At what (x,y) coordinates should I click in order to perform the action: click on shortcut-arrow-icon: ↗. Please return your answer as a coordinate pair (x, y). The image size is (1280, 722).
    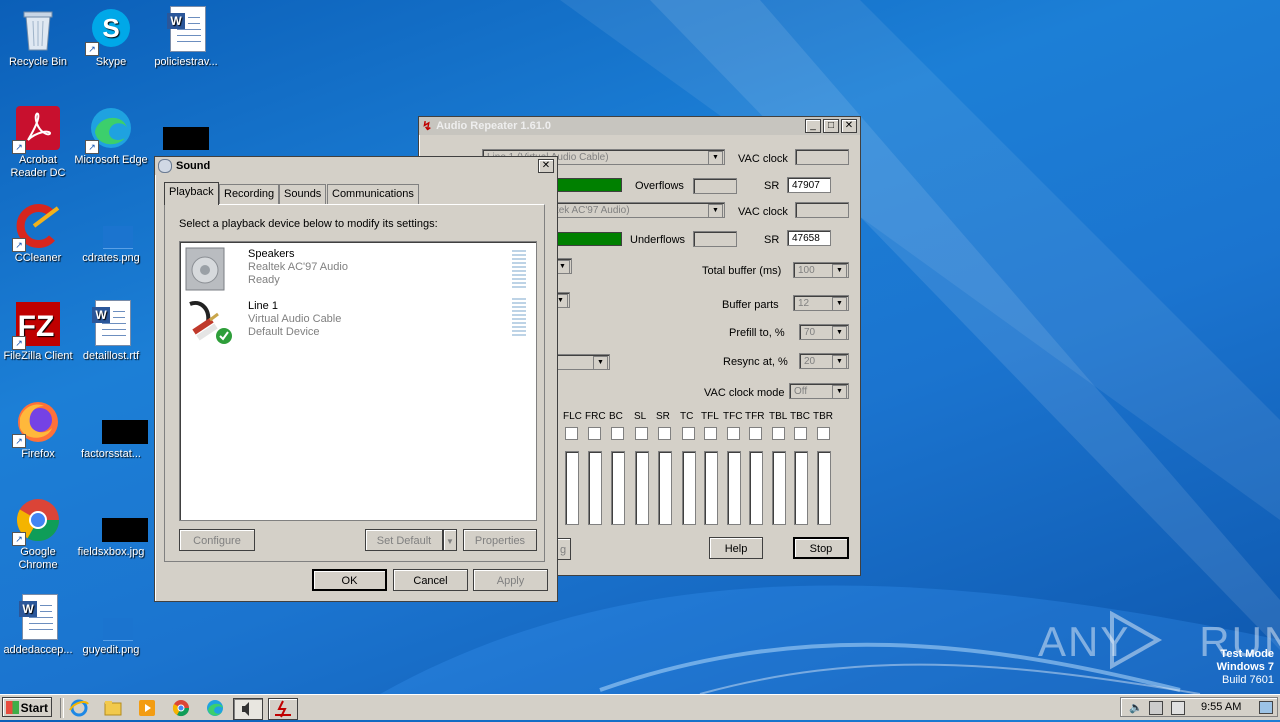
    Looking at the image, I should click on (19, 539).